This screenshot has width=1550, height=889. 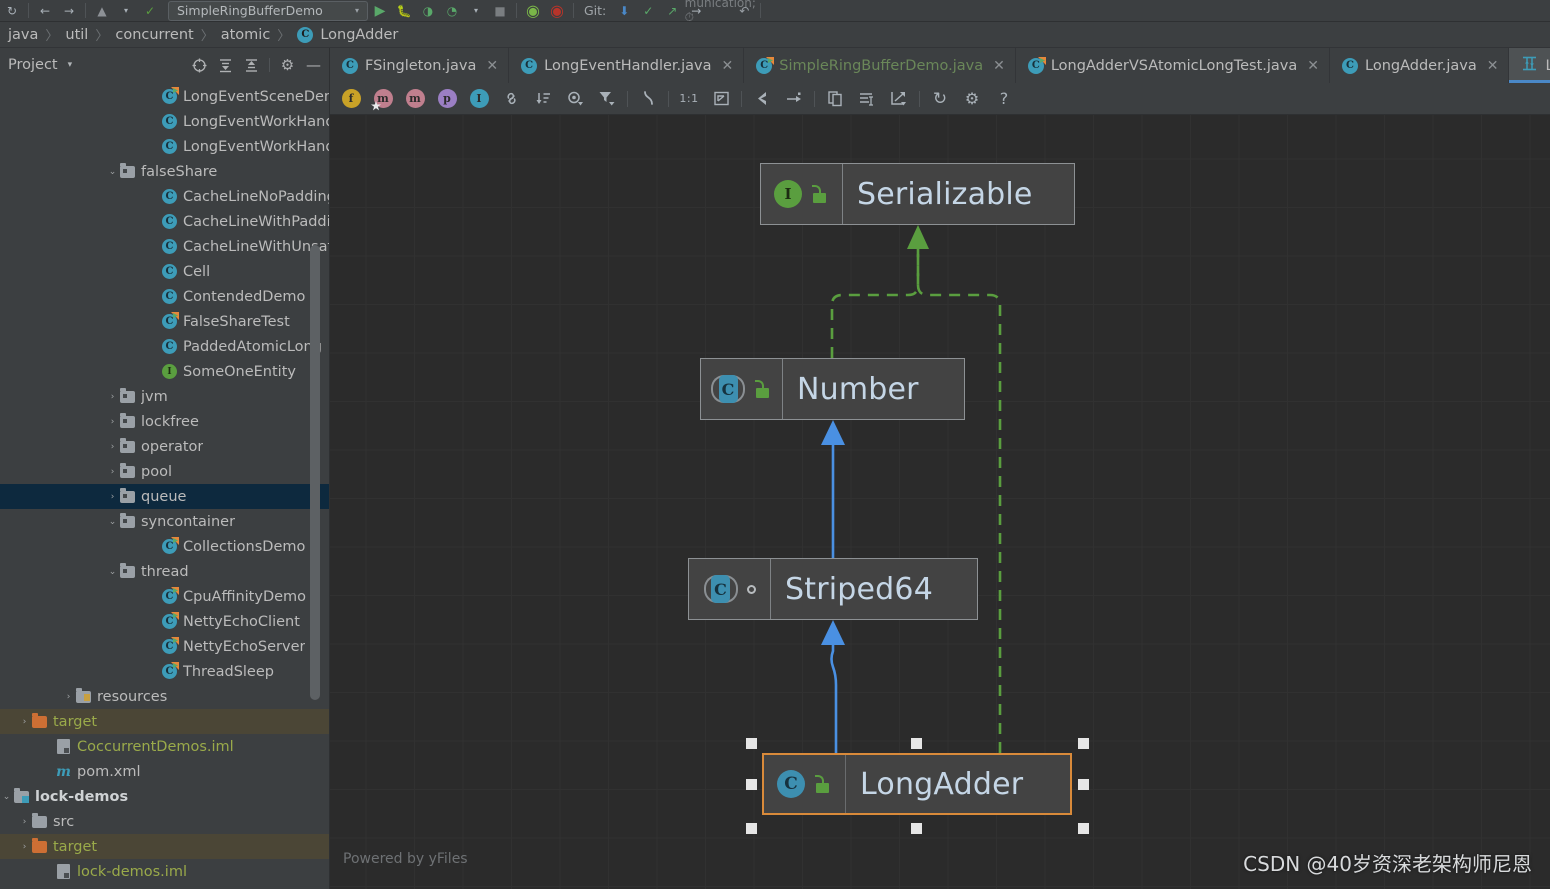 What do you see at coordinates (359, 35) in the screenshot?
I see `breadcrumb-item-current: LongAdder` at bounding box center [359, 35].